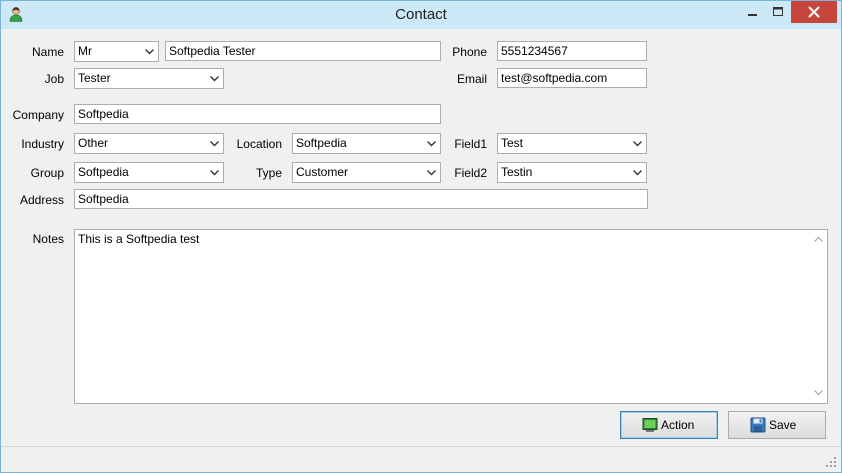 The width and height of the screenshot is (842, 473). Describe the element at coordinates (572, 78) in the screenshot. I see `email-input: test@softpedia.com` at that location.